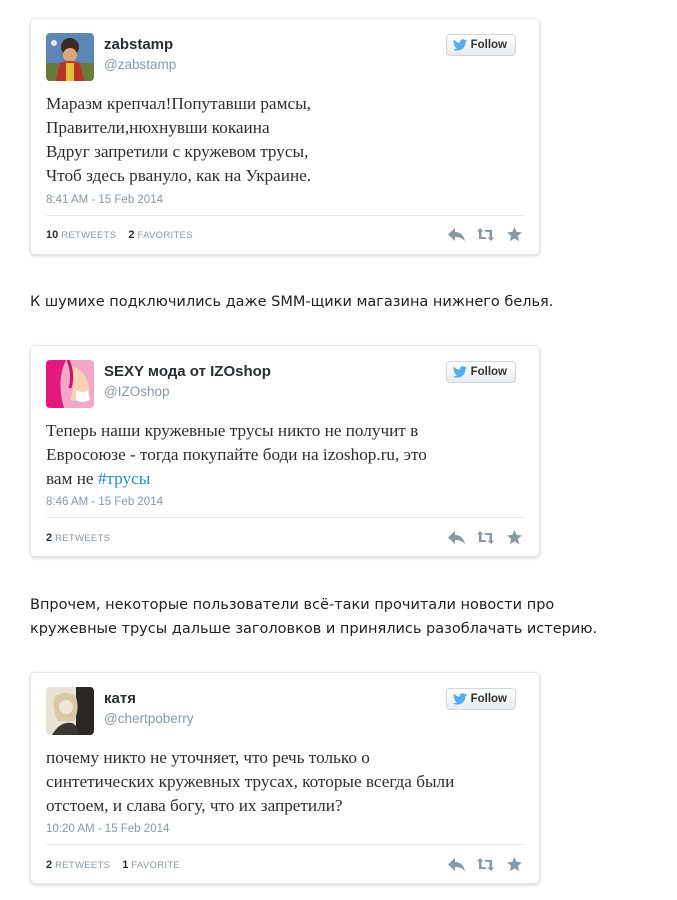 The image size is (677, 900). Describe the element at coordinates (117, 865) in the screenshot. I see `tweet-stats: 2 RETWEETS 1 FAVORITE` at that location.